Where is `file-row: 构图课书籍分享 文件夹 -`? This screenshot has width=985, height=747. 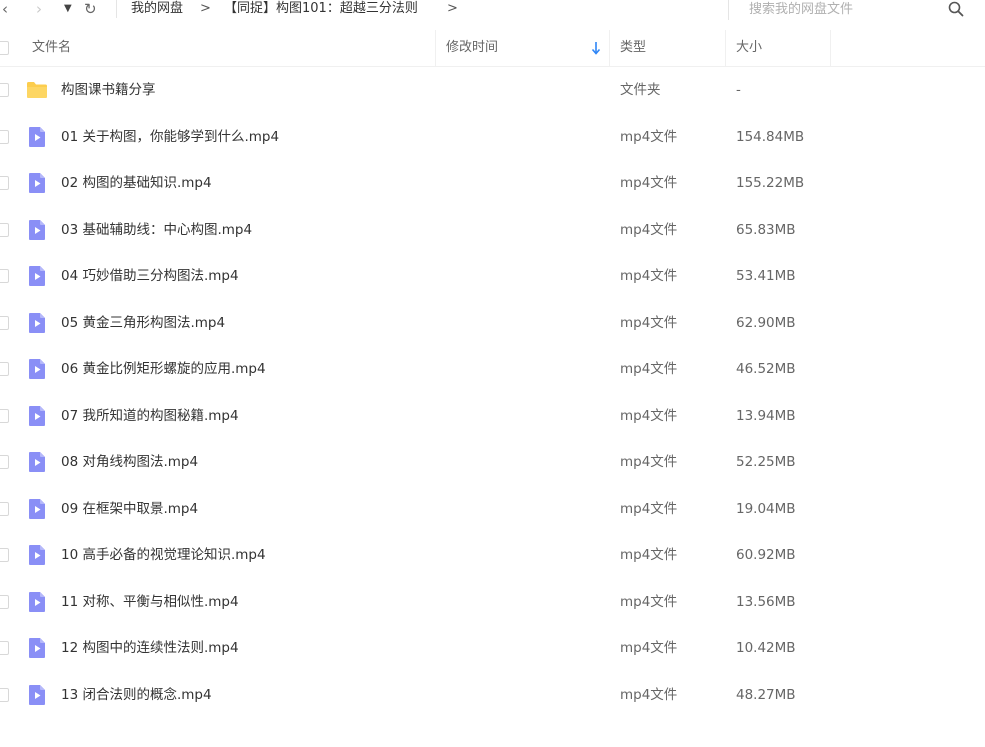 file-row: 构图课书籍分享 文件夹 - is located at coordinates (492, 90).